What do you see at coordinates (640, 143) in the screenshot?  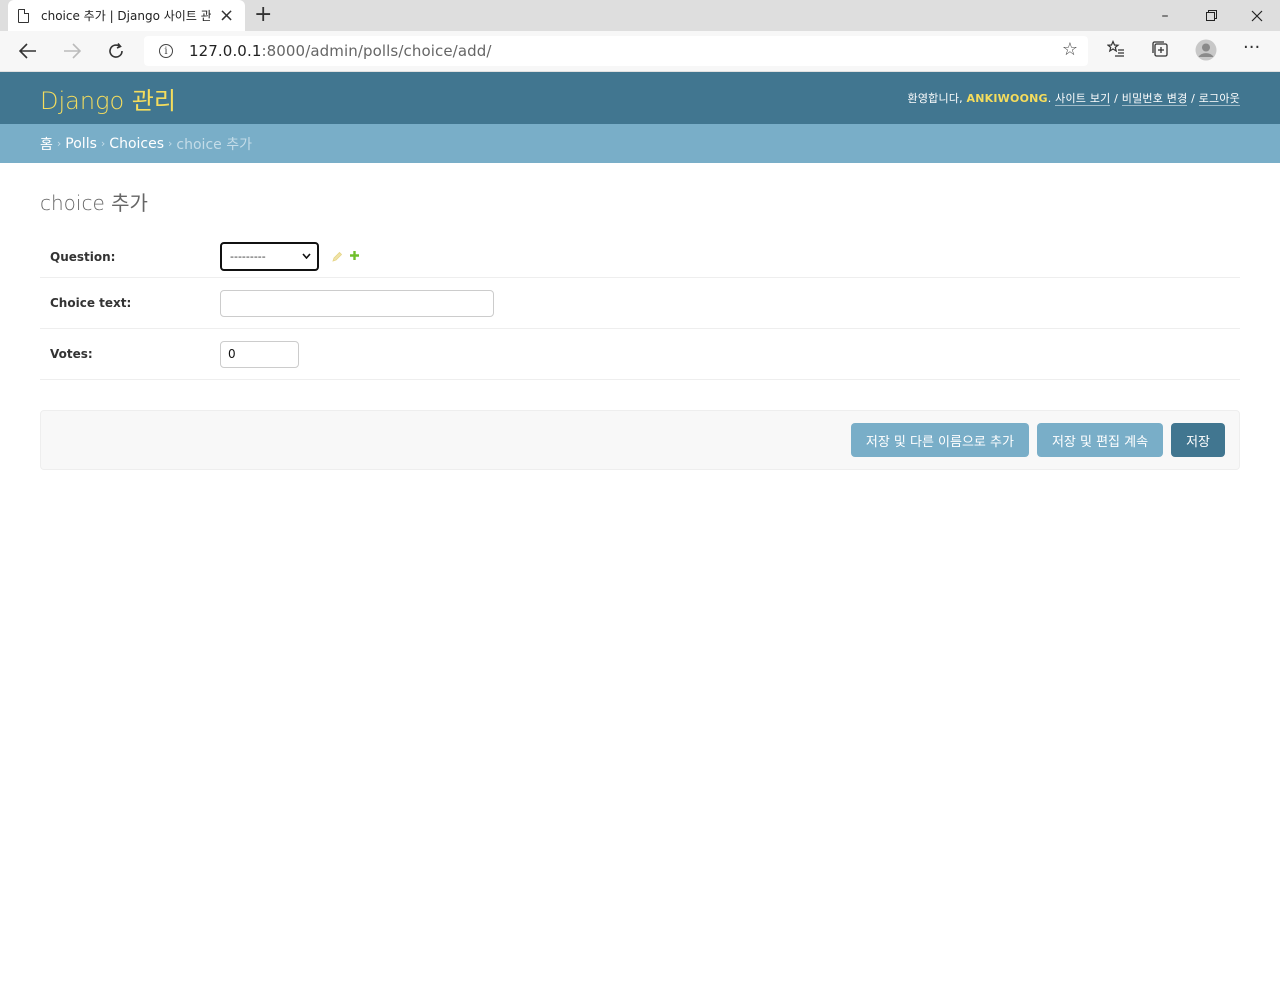 I see `breadcrumb: 홈 › Polls › Choices › choice 추가` at bounding box center [640, 143].